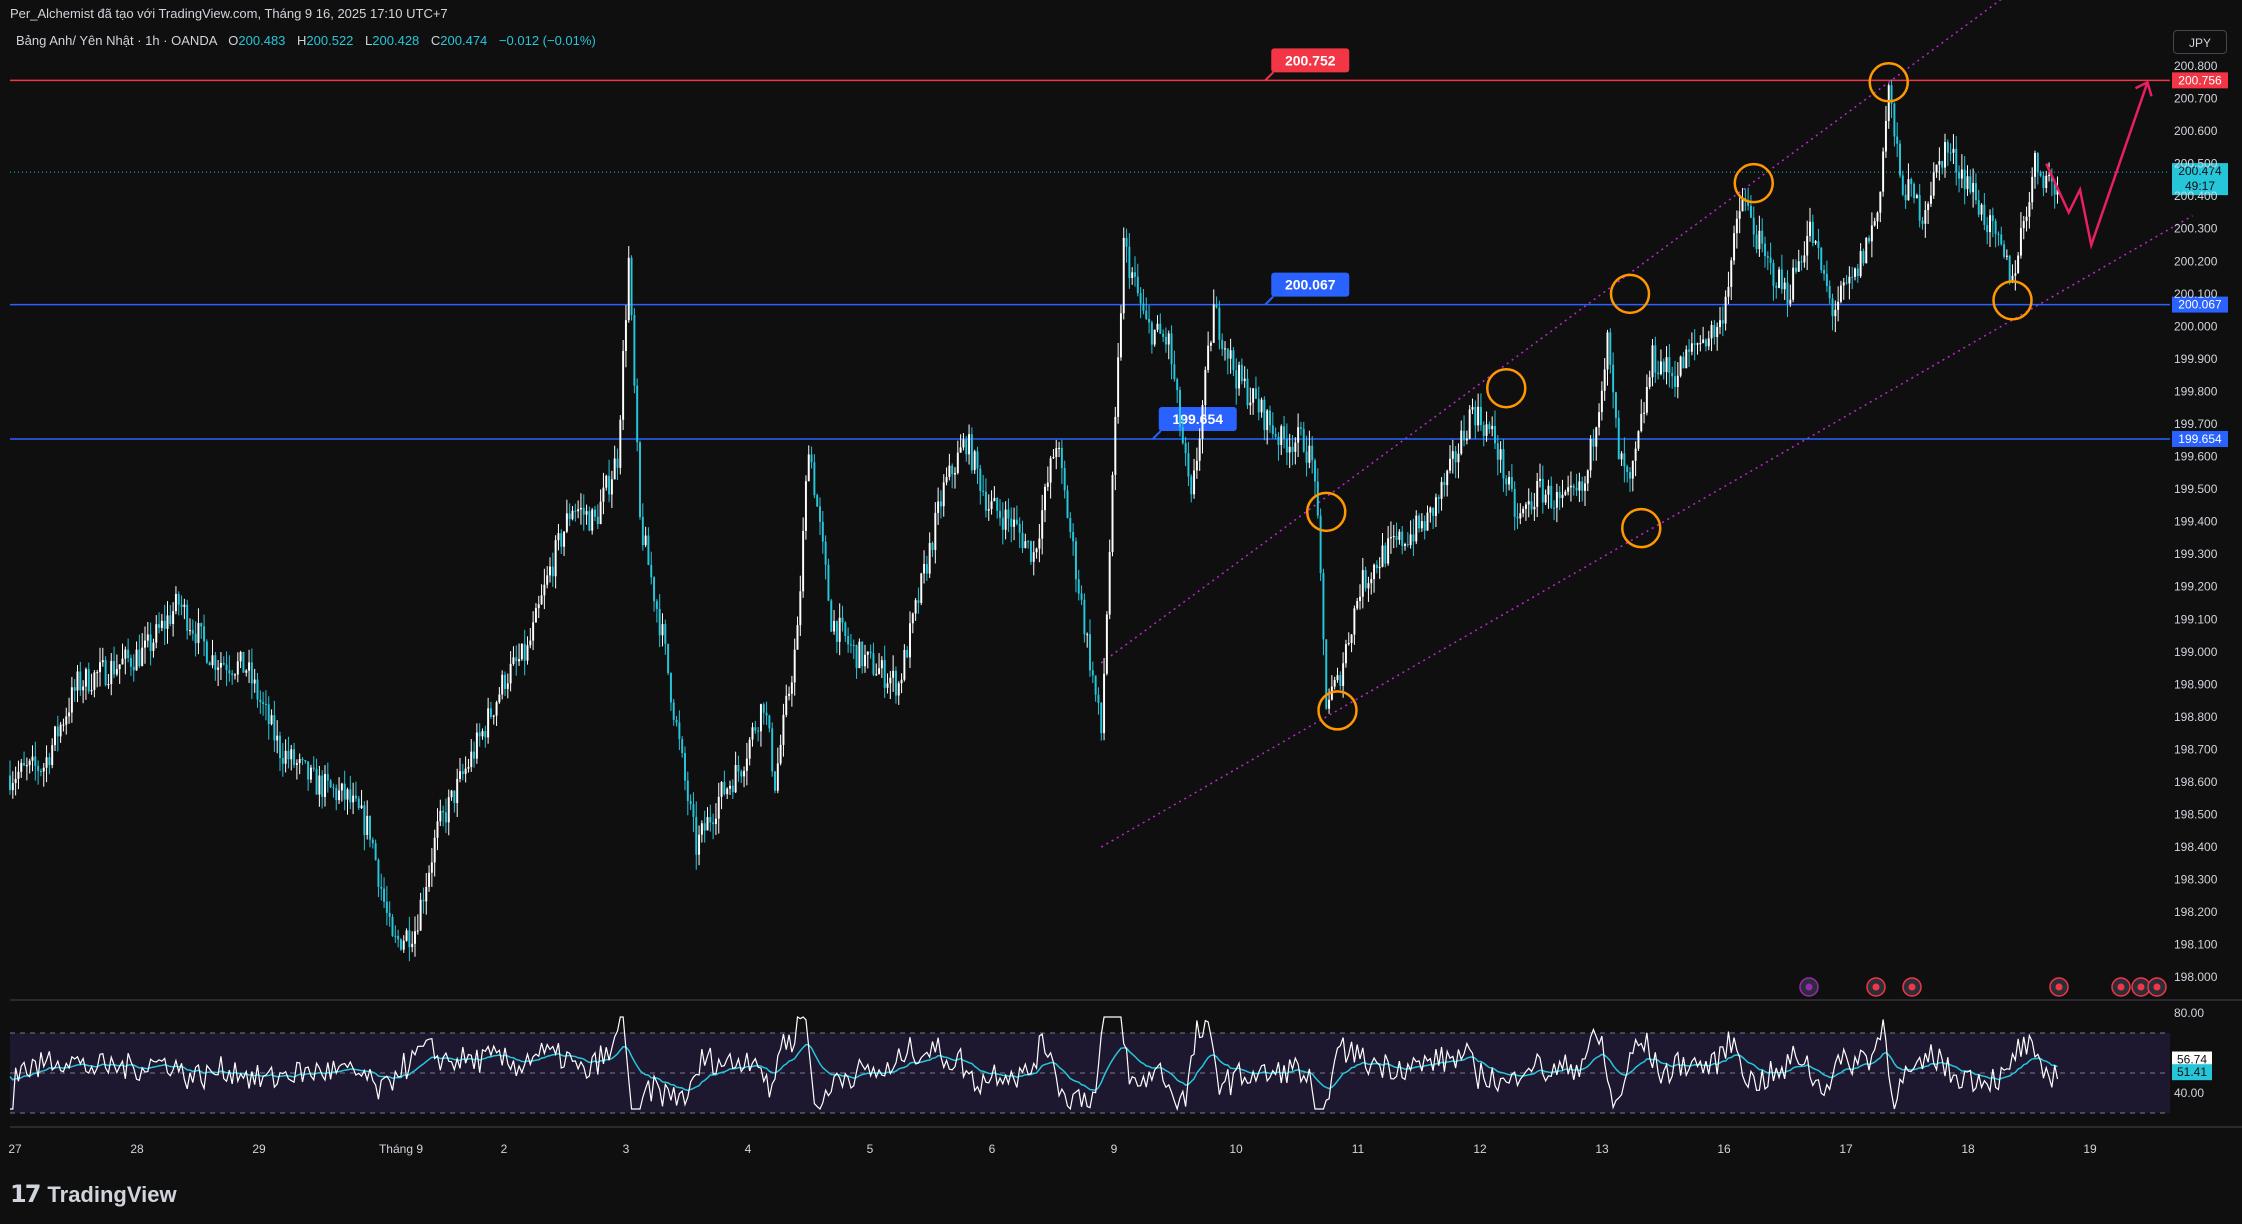 The image size is (2242, 1224). I want to click on price-tick-label: 199.900, so click(2196, 359).